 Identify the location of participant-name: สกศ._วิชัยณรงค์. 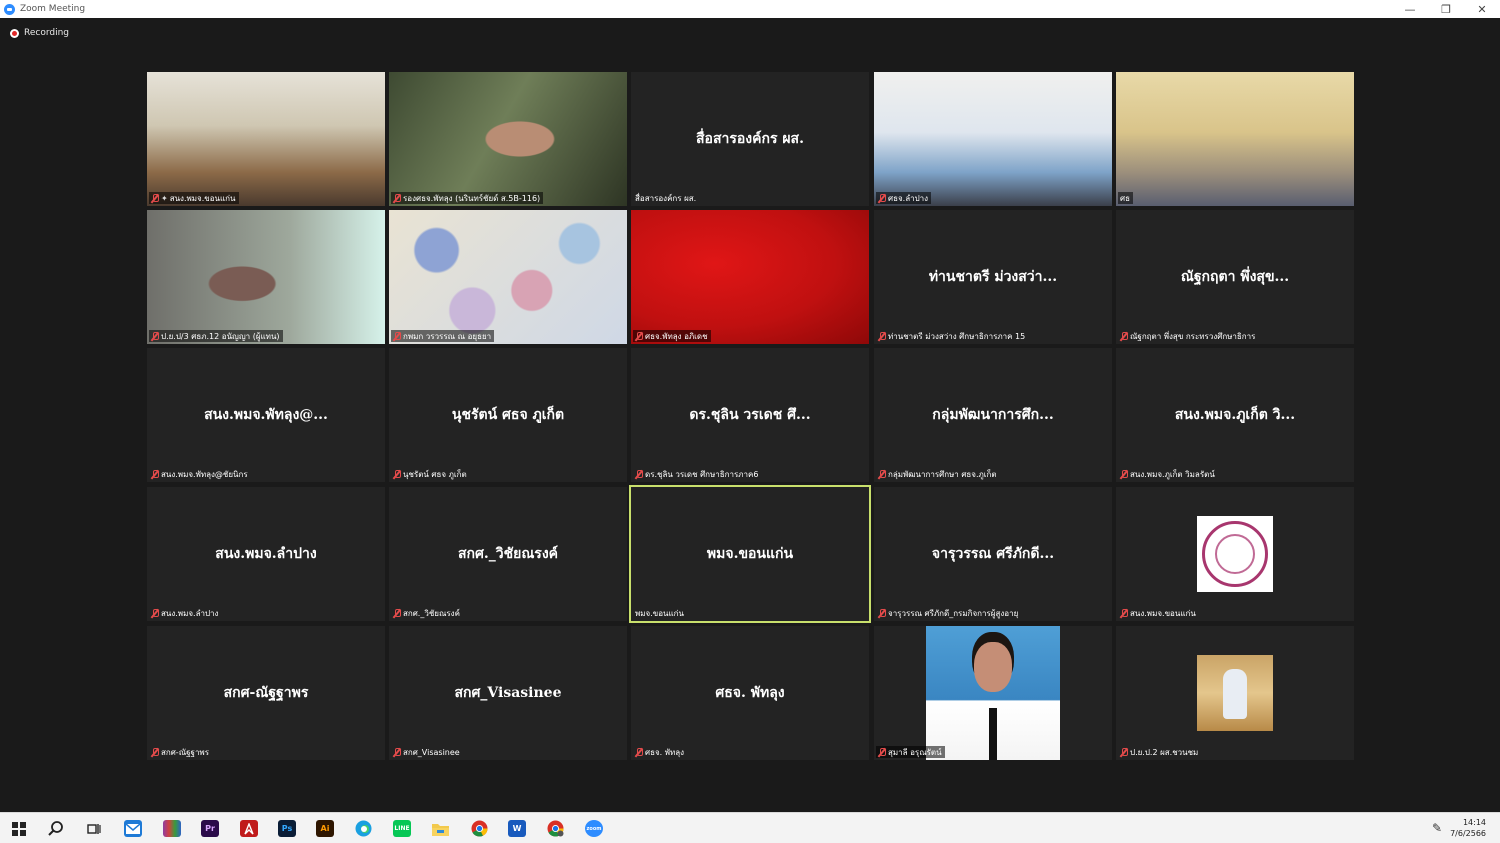
(431, 613).